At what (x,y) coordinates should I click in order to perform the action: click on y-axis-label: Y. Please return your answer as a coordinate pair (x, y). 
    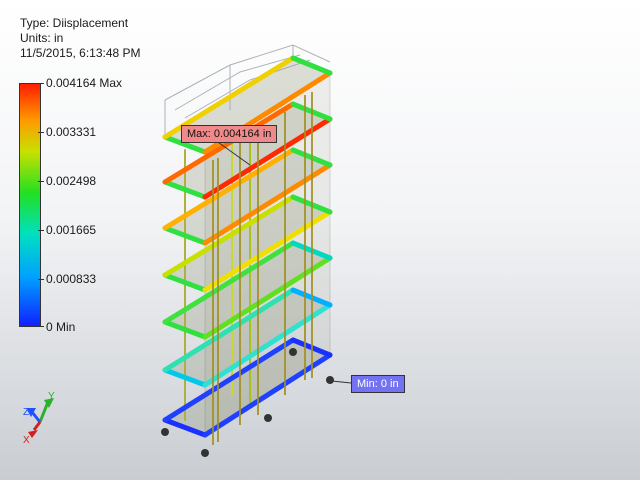
    Looking at the image, I should click on (51, 396).